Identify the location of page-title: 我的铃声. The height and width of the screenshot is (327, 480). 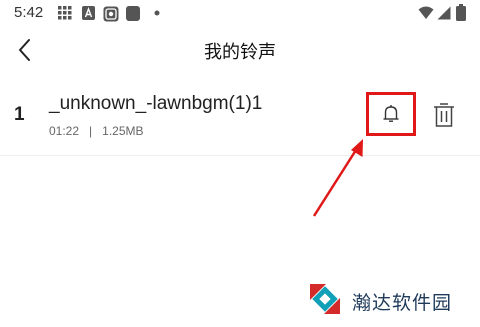
(240, 52).